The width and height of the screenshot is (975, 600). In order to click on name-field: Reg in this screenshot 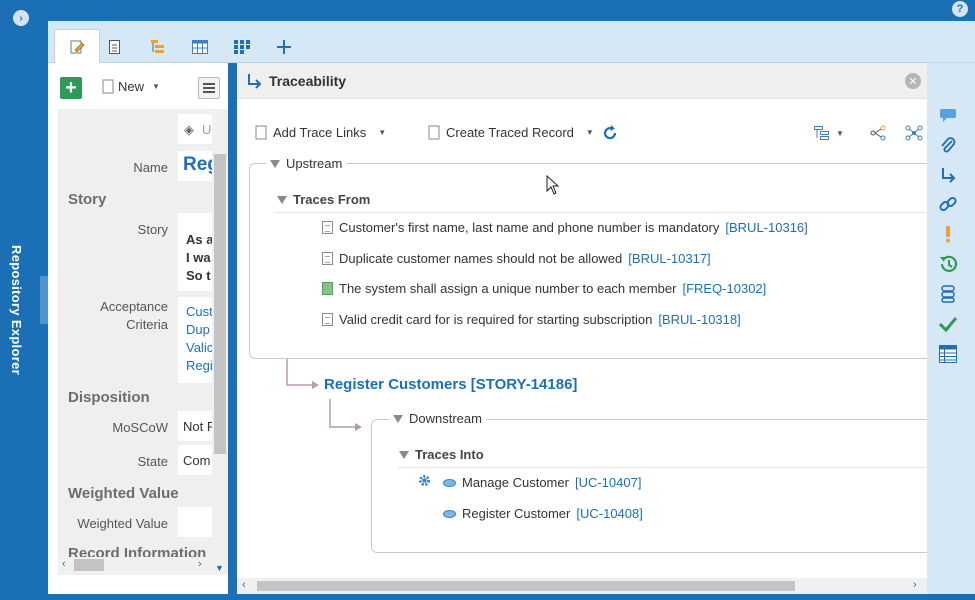, I will do `click(195, 166)`.